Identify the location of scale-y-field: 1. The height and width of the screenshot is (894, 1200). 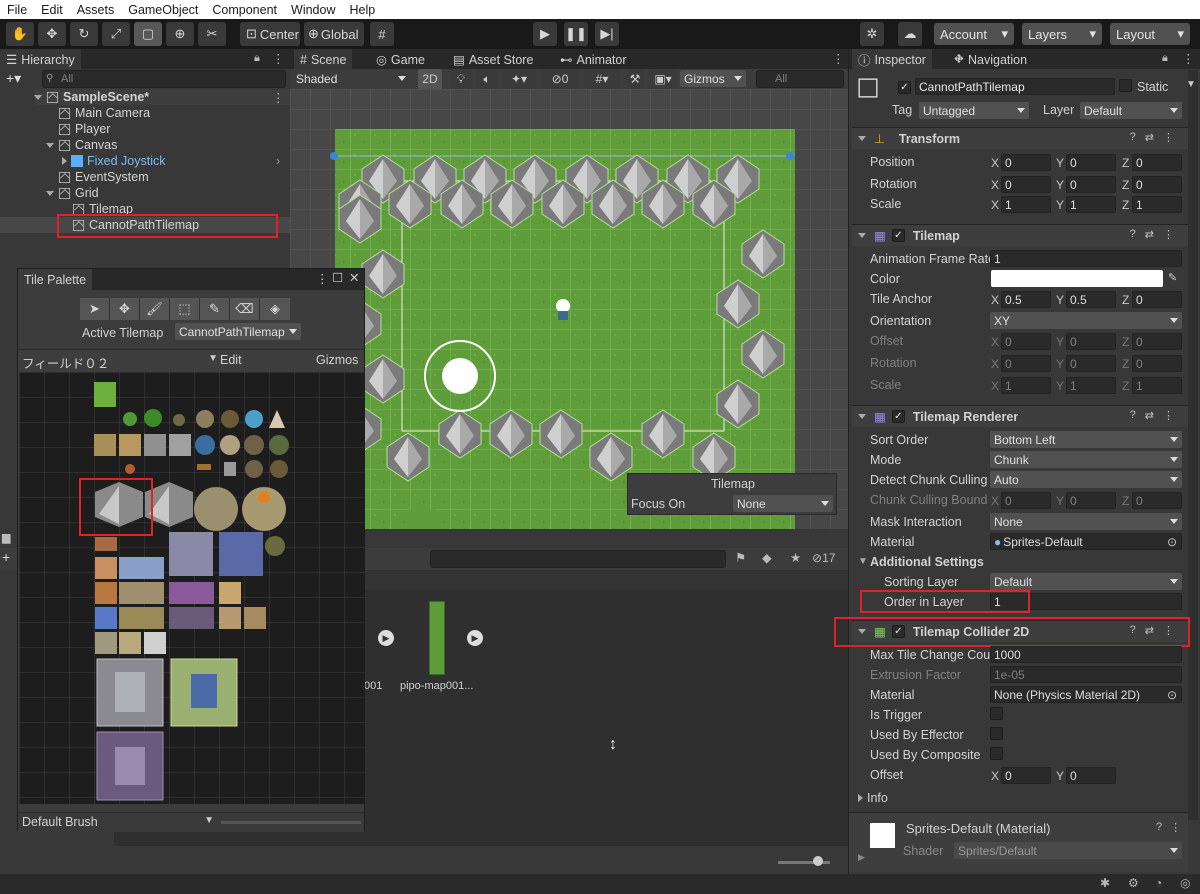
(1091, 204).